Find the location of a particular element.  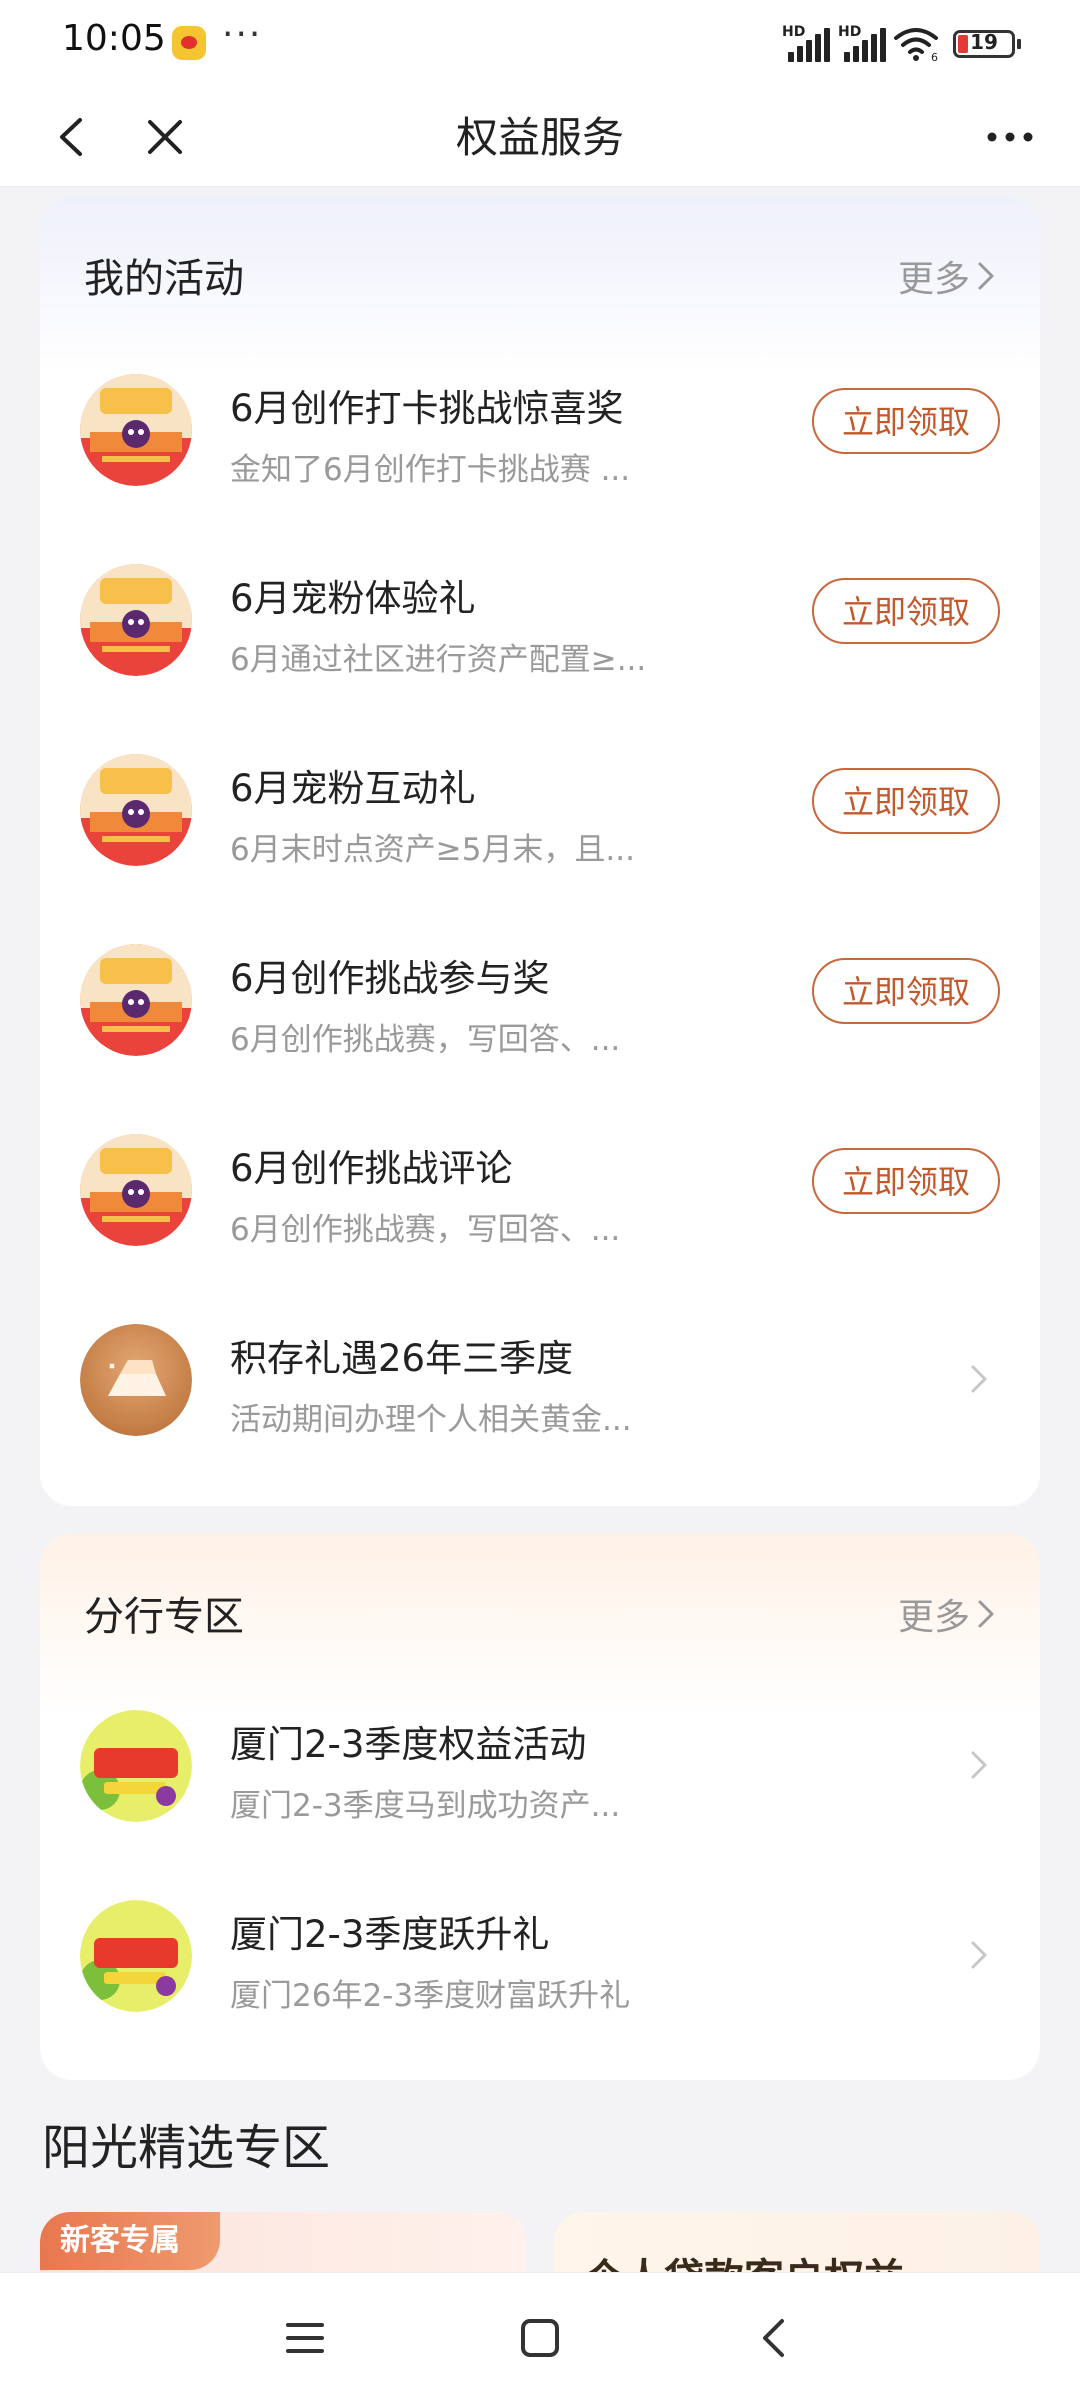

my-activities-more-link: 更多 is located at coordinates (947, 276).